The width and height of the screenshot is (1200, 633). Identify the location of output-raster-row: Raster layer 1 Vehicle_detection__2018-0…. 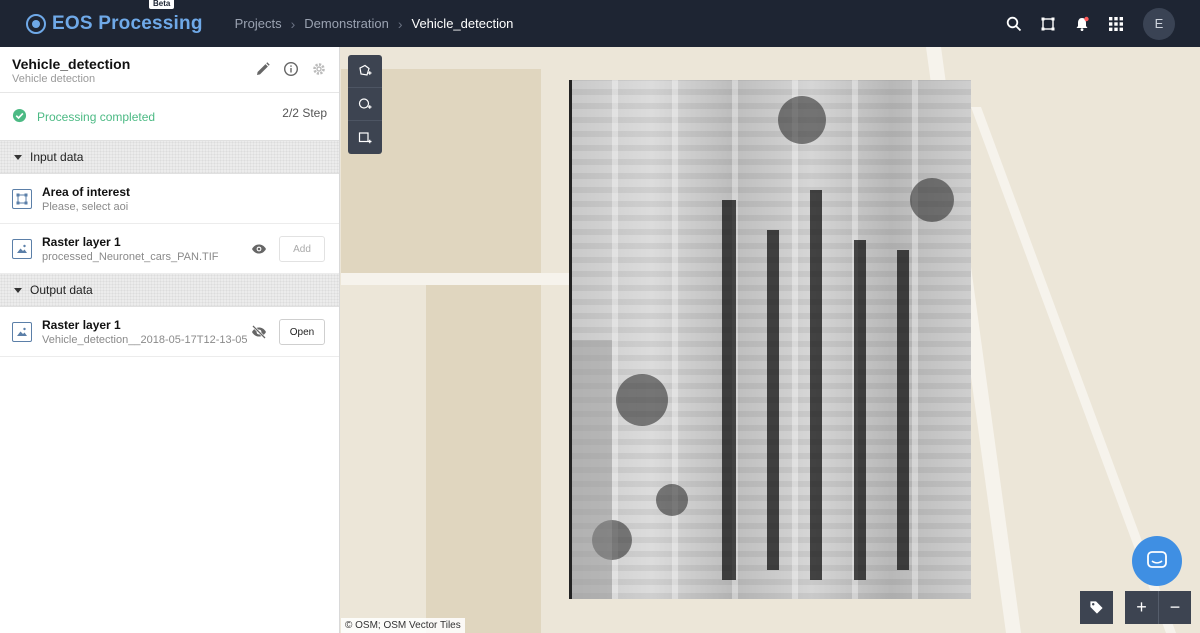
(169, 332).